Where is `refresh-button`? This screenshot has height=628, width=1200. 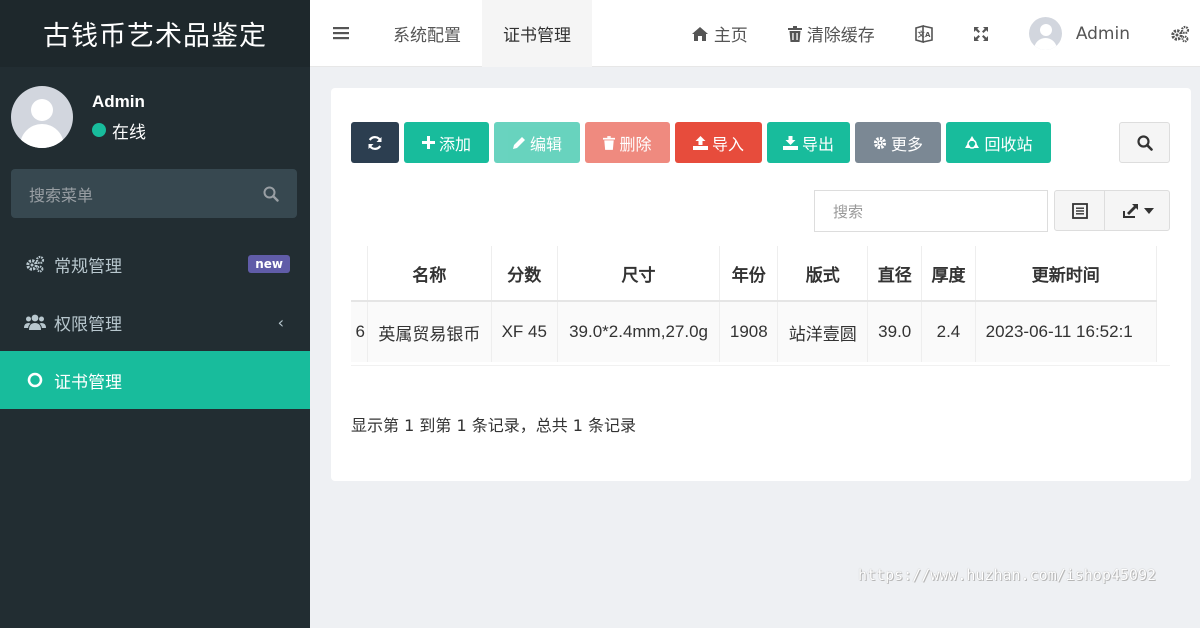 refresh-button is located at coordinates (375, 142).